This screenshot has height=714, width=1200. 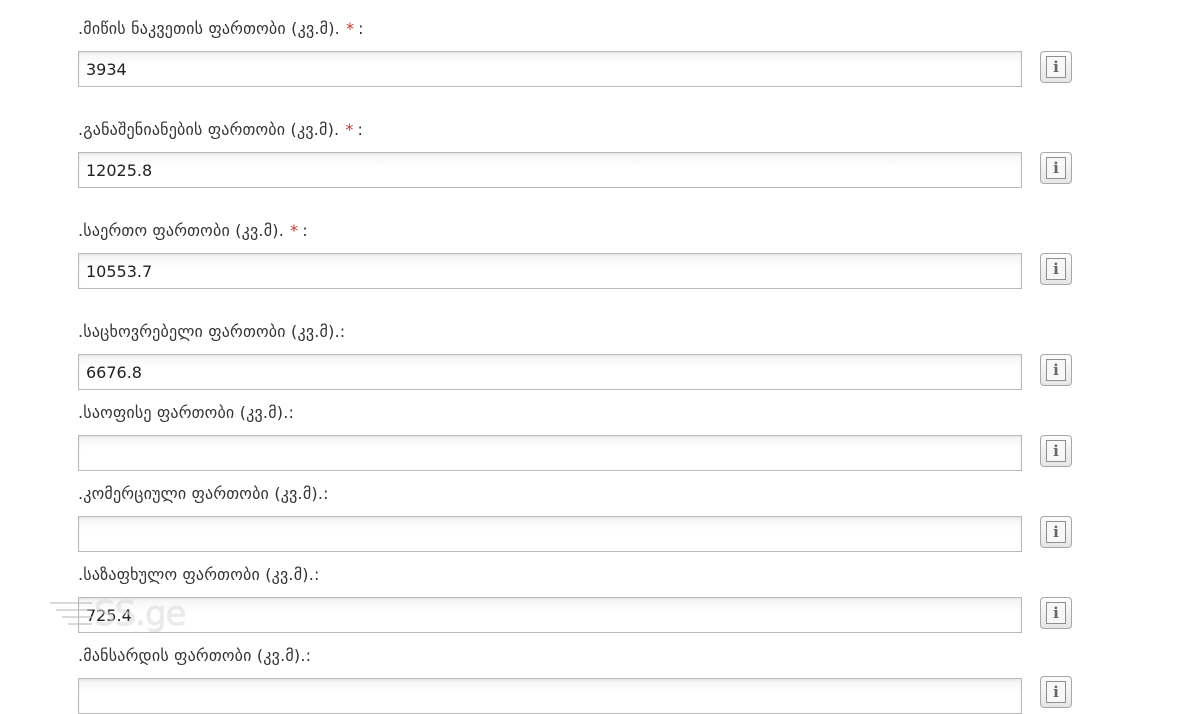 What do you see at coordinates (550, 372) in the screenshot?
I see `living-area-input` at bounding box center [550, 372].